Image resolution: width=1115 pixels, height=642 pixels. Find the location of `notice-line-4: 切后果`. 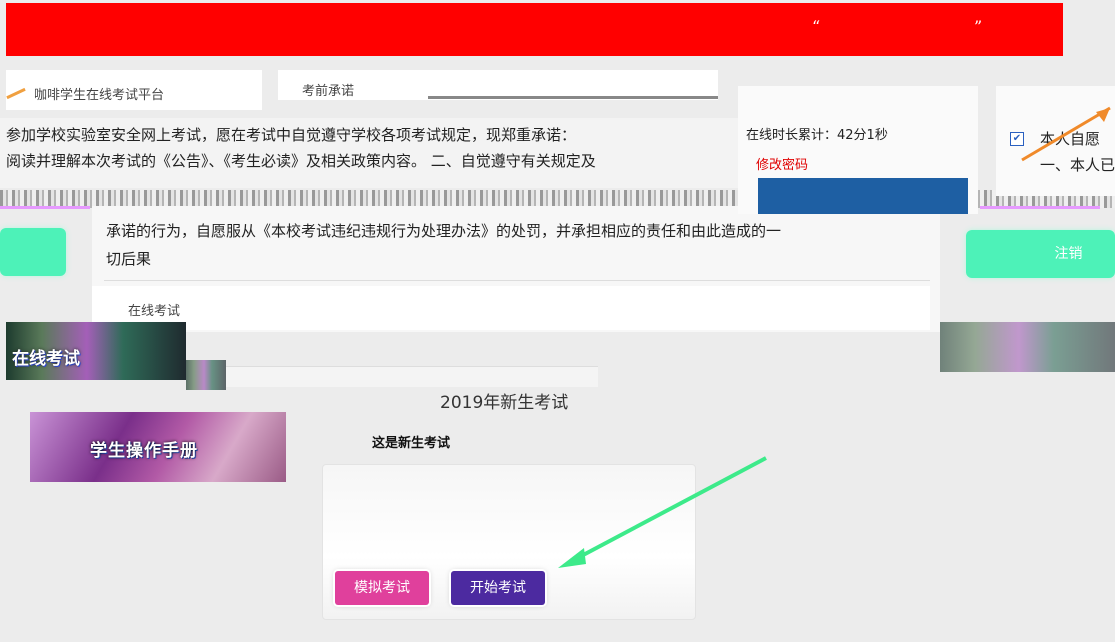

notice-line-4: 切后果 is located at coordinates (129, 259).